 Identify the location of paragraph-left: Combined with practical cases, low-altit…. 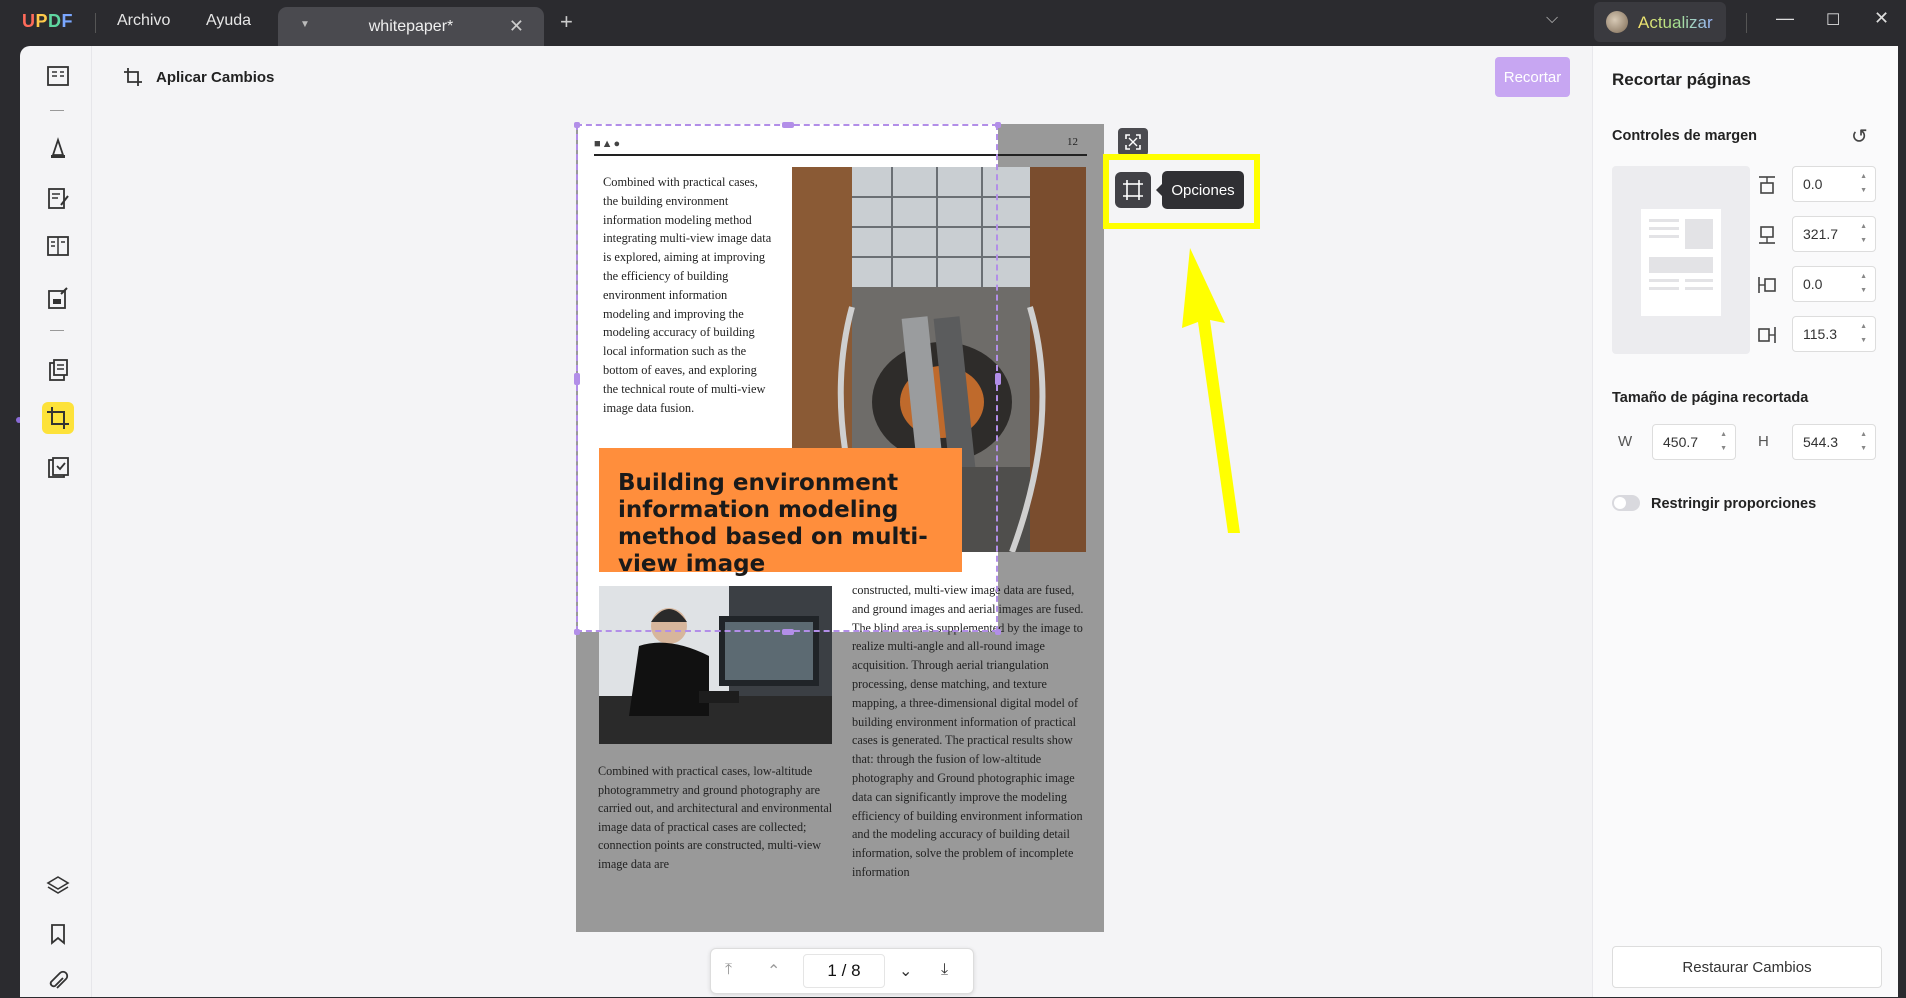
(715, 817).